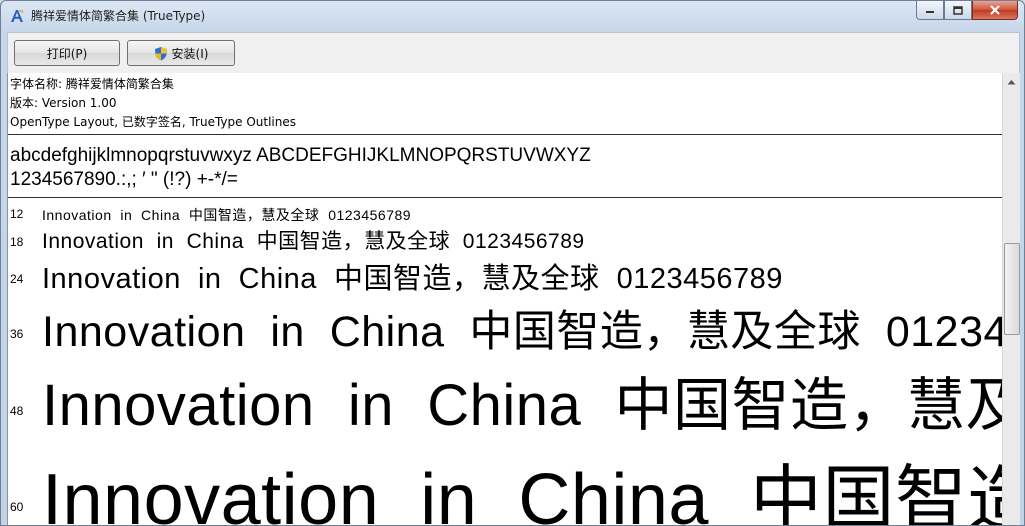 This screenshot has width=1025, height=526. What do you see at coordinates (118, 16) in the screenshot?
I see `window-title: 腾祥爱情体简繁合集 (TrueType)` at bounding box center [118, 16].